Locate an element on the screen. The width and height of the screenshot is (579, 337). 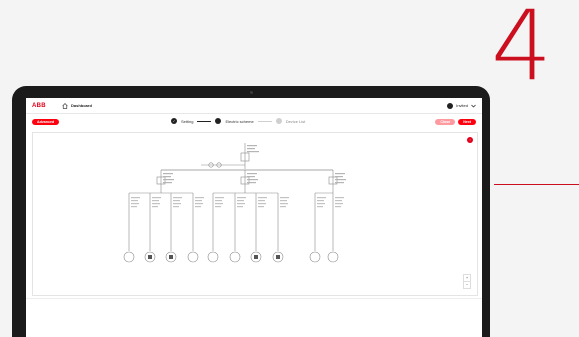
electric-scheme-diagram is located at coordinates (234, 203).